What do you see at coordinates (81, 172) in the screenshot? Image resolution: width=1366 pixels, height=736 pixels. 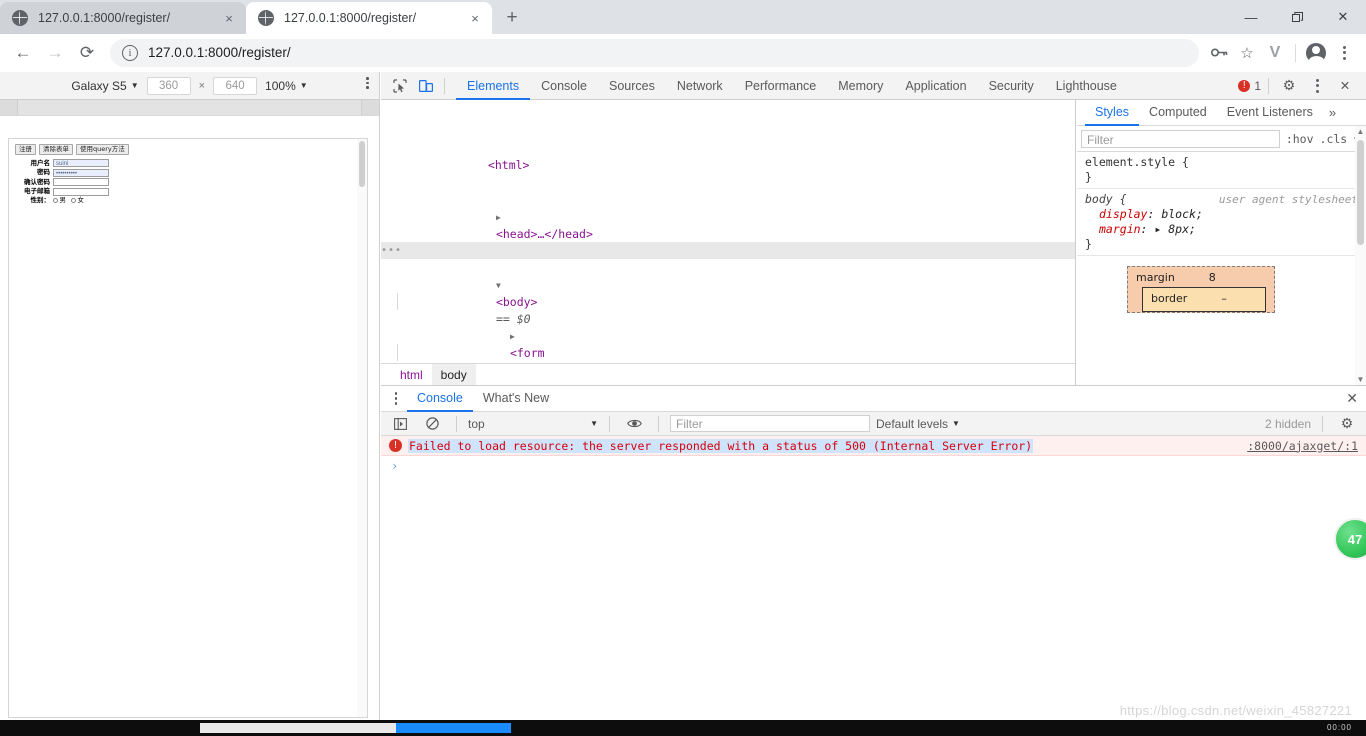 I see `password-input: ••••••••••` at bounding box center [81, 172].